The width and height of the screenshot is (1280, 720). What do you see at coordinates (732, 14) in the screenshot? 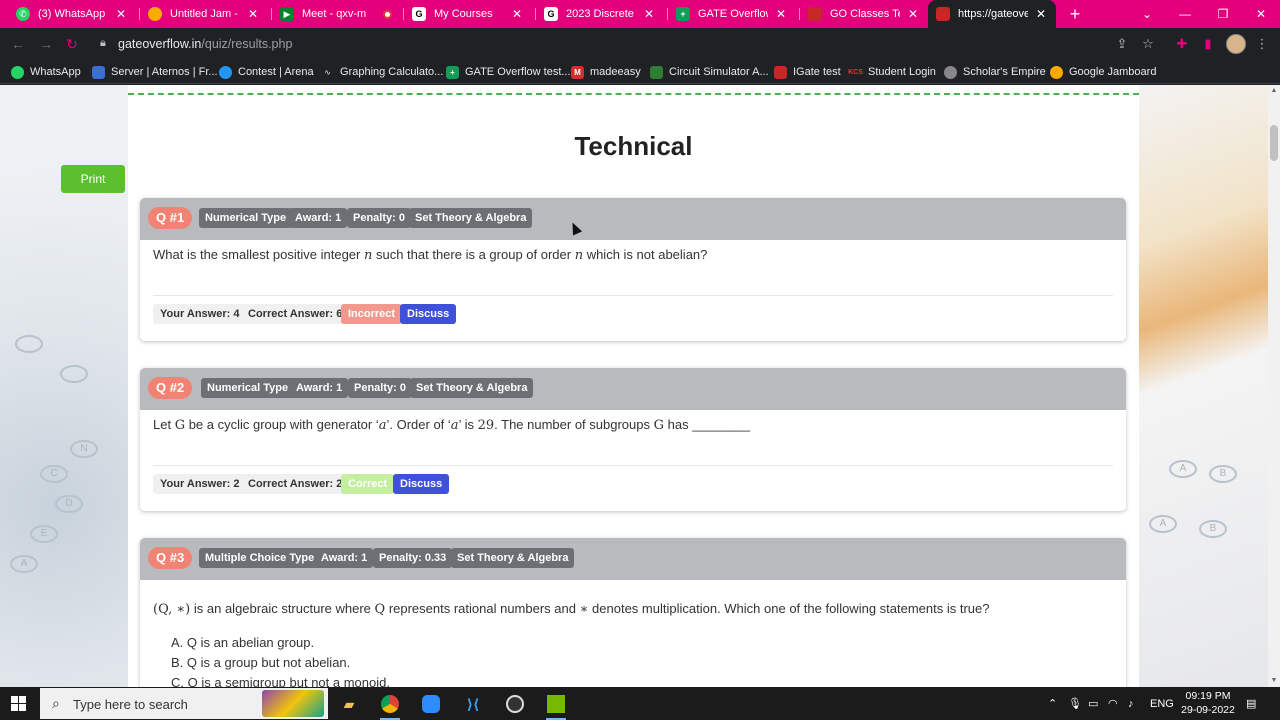
I see `tab-gate-overflow-sheet: + GATE Overflow + ✕` at bounding box center [732, 14].